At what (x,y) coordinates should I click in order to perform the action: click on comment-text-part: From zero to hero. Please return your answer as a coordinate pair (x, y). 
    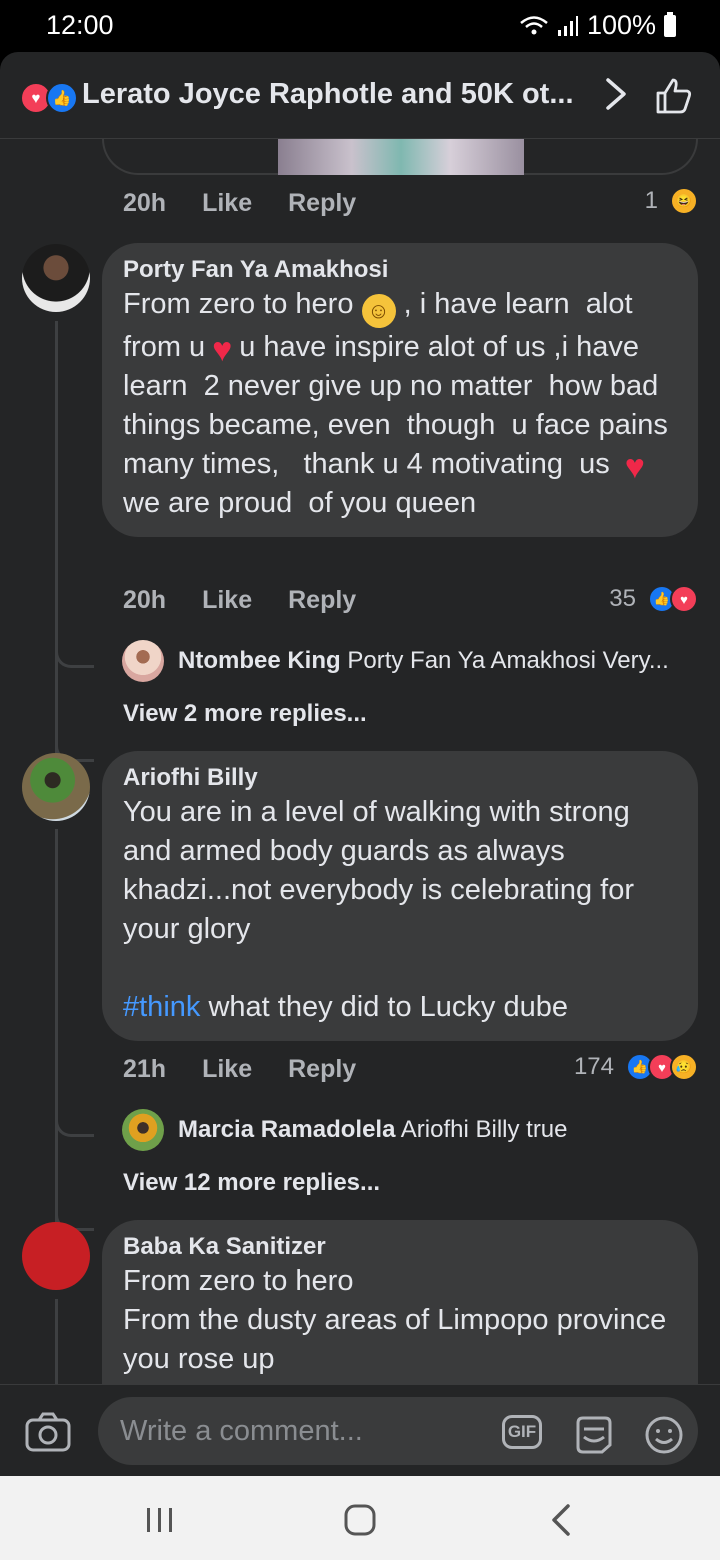
    Looking at the image, I should click on (242, 304).